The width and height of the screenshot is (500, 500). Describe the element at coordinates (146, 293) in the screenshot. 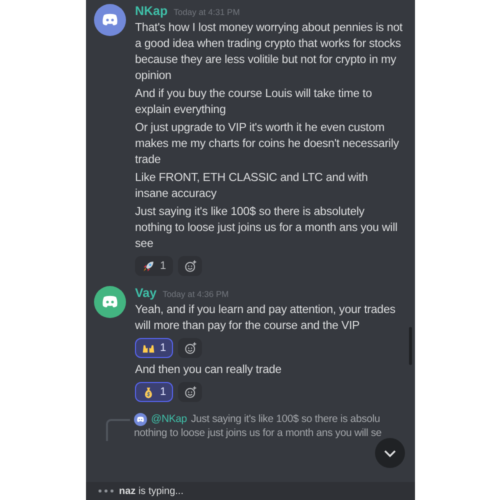

I see `author-name: Vay` at that location.